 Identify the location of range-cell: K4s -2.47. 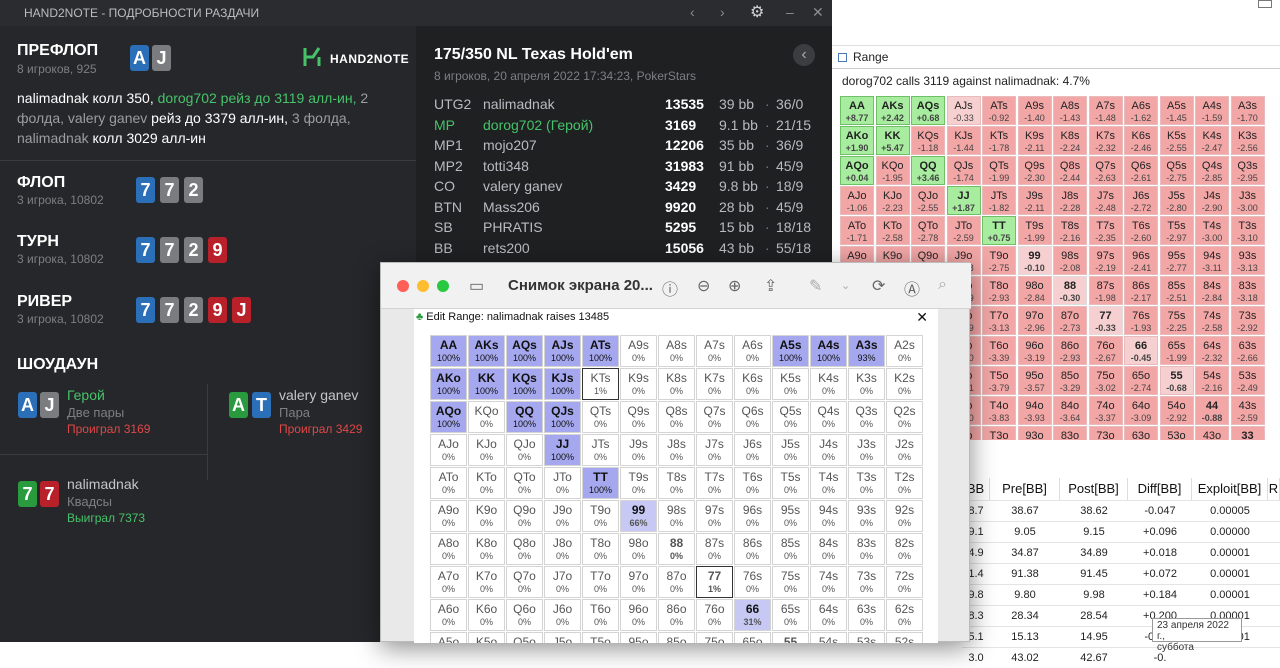
(1212, 140).